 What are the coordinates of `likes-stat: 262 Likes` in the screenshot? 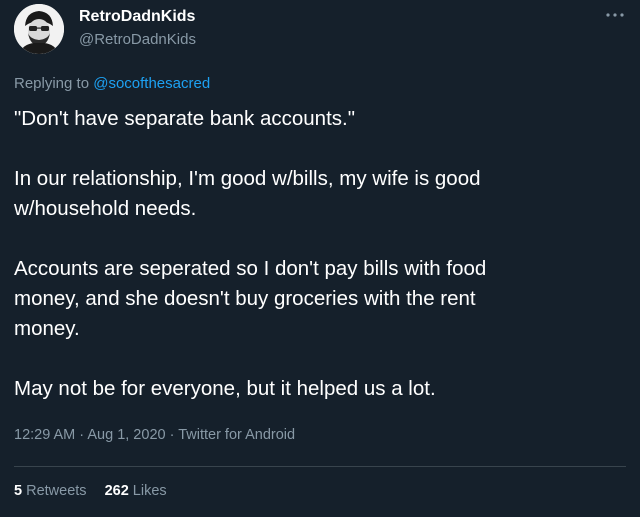 It's located at (136, 491).